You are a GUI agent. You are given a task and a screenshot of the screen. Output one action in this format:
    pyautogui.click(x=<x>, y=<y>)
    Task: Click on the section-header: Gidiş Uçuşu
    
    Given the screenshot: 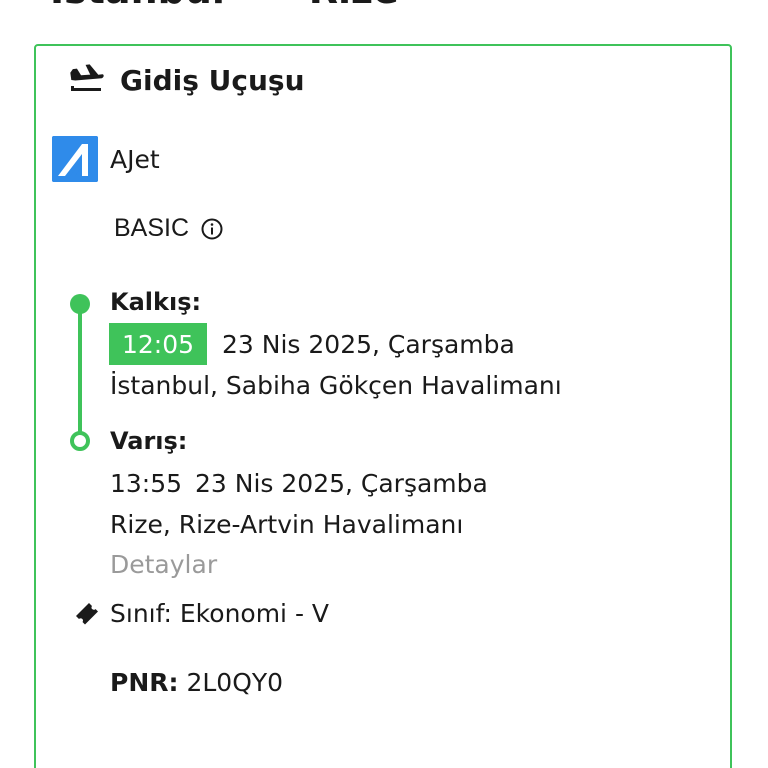 What is the action you would take?
    pyautogui.click(x=186, y=80)
    